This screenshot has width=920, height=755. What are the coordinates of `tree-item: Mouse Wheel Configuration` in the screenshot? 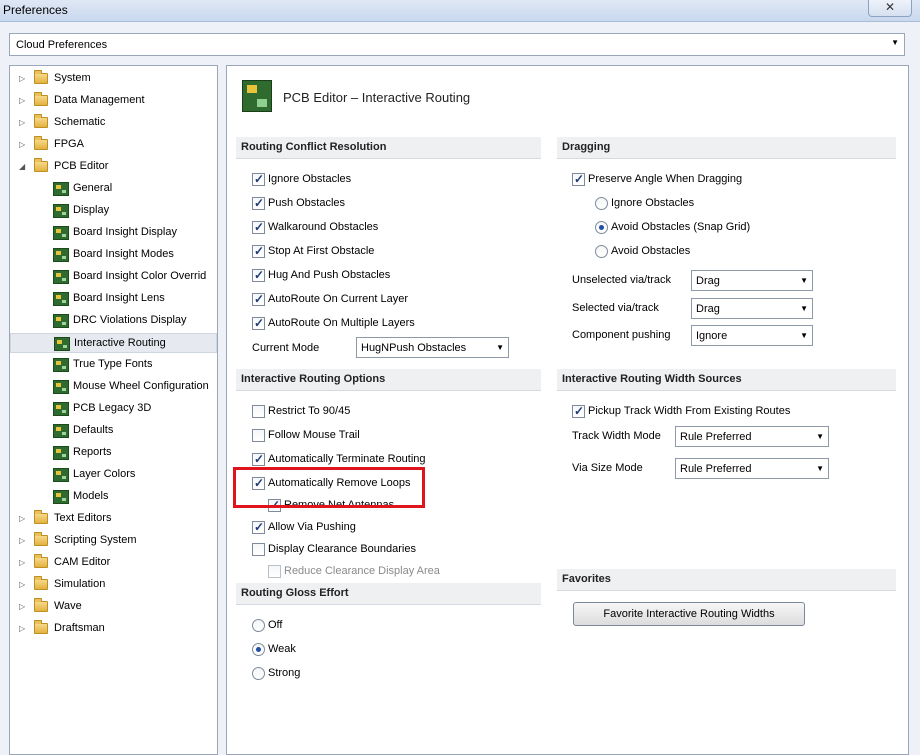 It's located at (113, 387).